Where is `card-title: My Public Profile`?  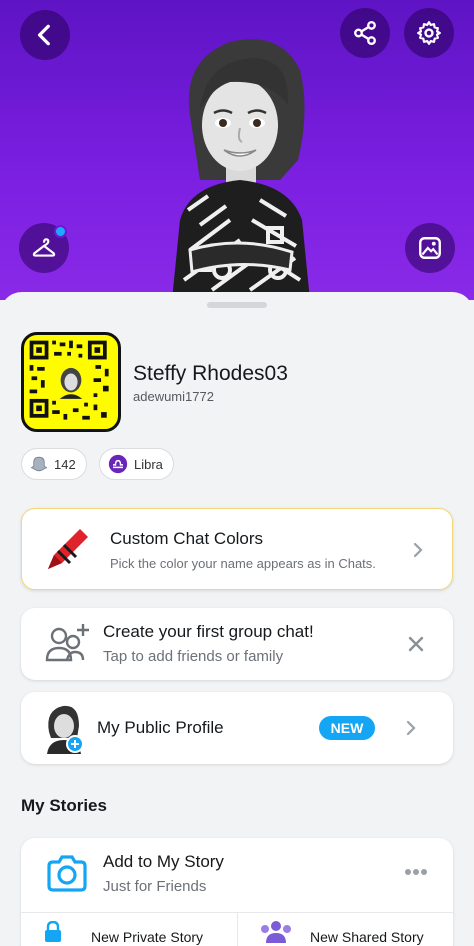 card-title: My Public Profile is located at coordinates (160, 727).